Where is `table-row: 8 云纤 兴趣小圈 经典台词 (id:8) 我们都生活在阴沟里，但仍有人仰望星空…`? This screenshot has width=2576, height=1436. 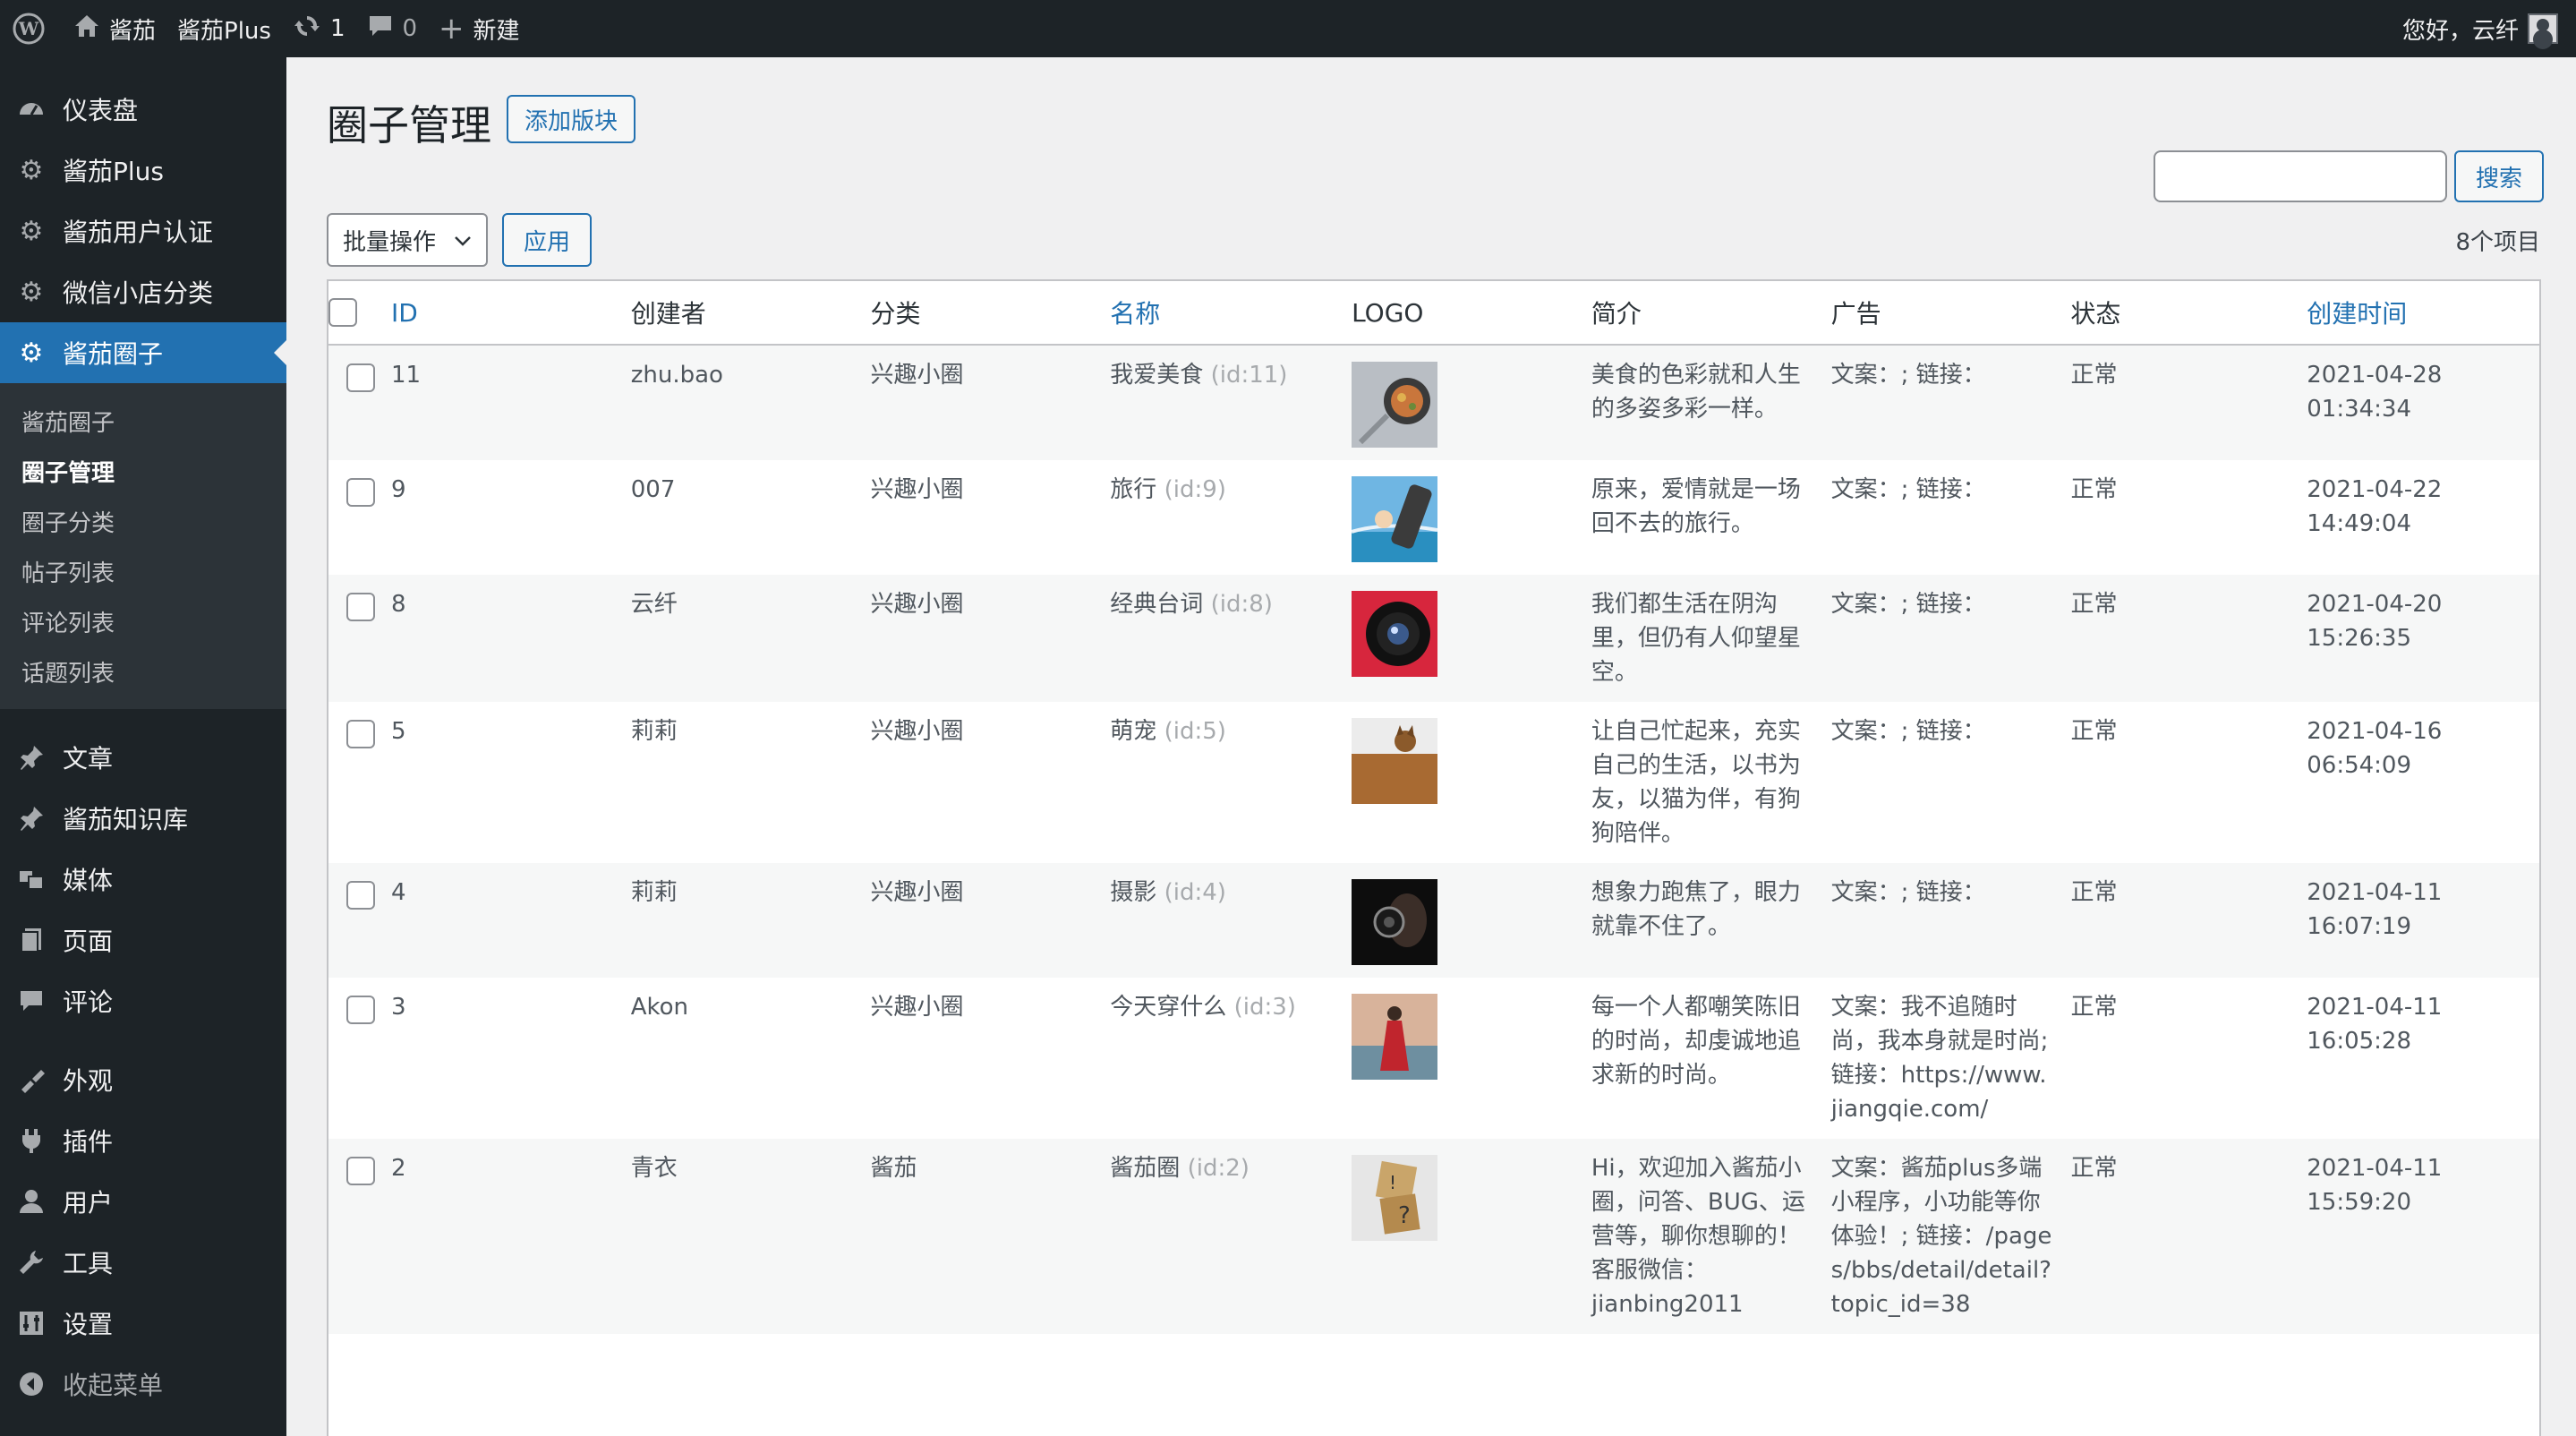
table-row: 8 云纤 兴趣小圈 经典台词 (id:8) 我们都生活在阴沟里，但仍有人仰望星空… is located at coordinates (1433, 638).